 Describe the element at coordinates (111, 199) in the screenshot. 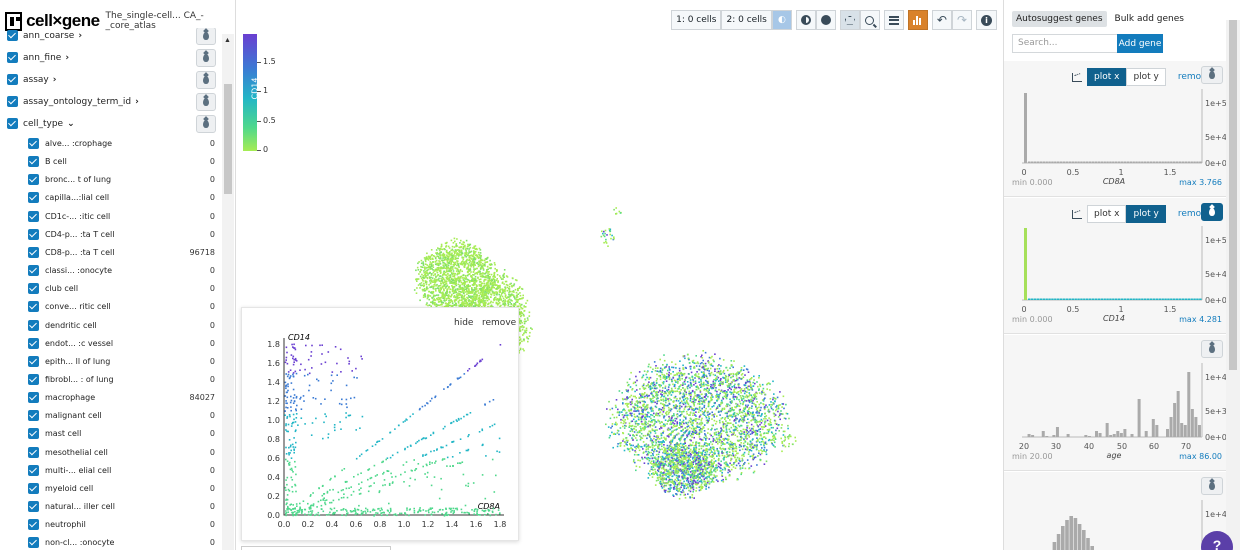

I see `category-value-row: capilla...:lial cell 0` at that location.